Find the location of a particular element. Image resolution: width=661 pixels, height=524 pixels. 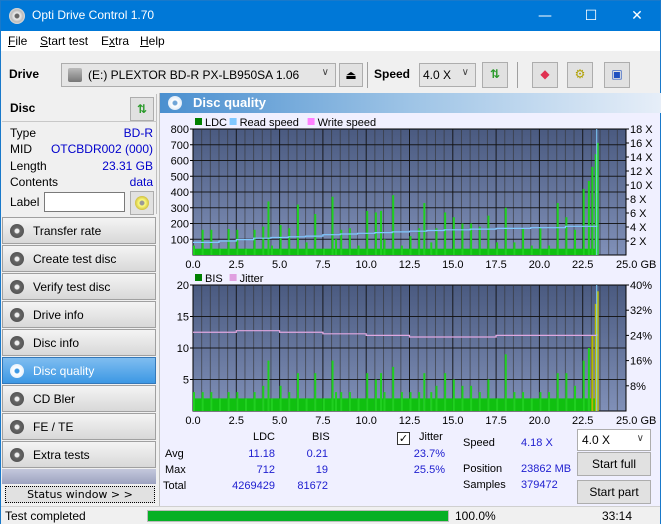

row-label-avg: Avg is located at coordinates (174, 454).